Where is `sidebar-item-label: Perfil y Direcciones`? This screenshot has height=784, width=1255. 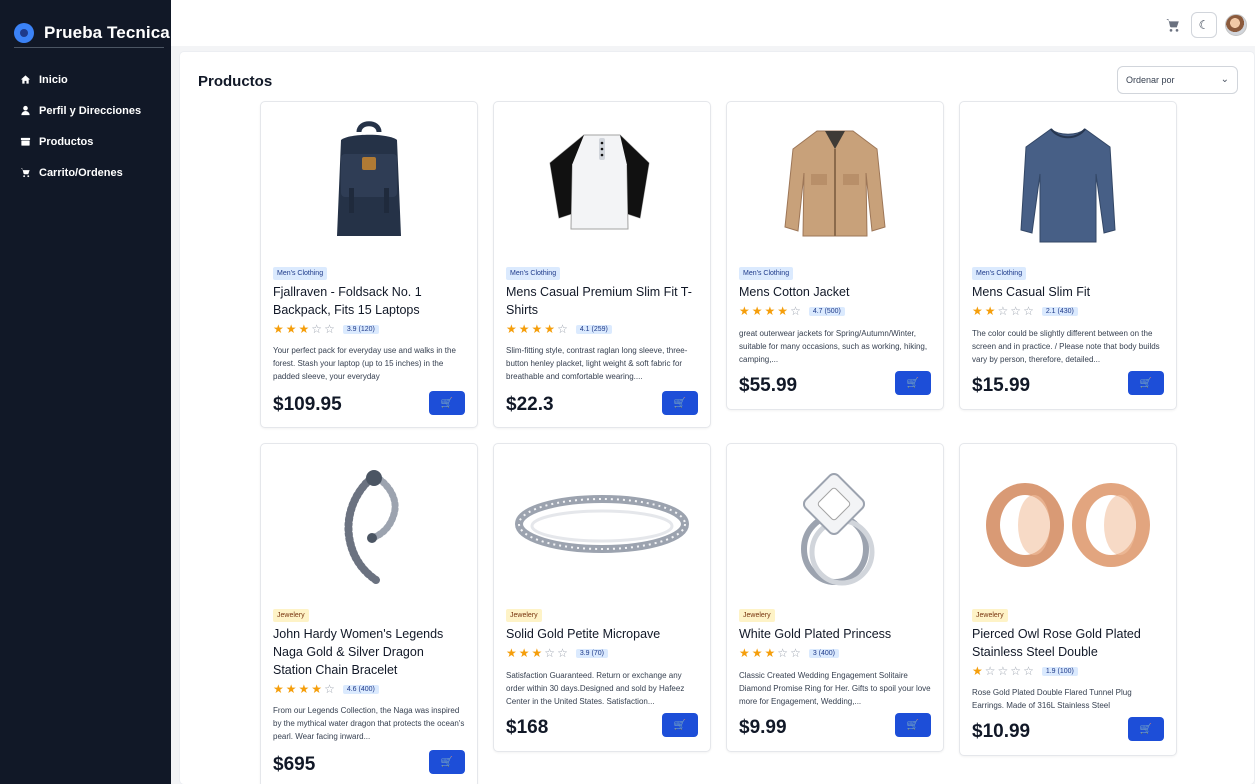 sidebar-item-label: Perfil y Direcciones is located at coordinates (90, 110).